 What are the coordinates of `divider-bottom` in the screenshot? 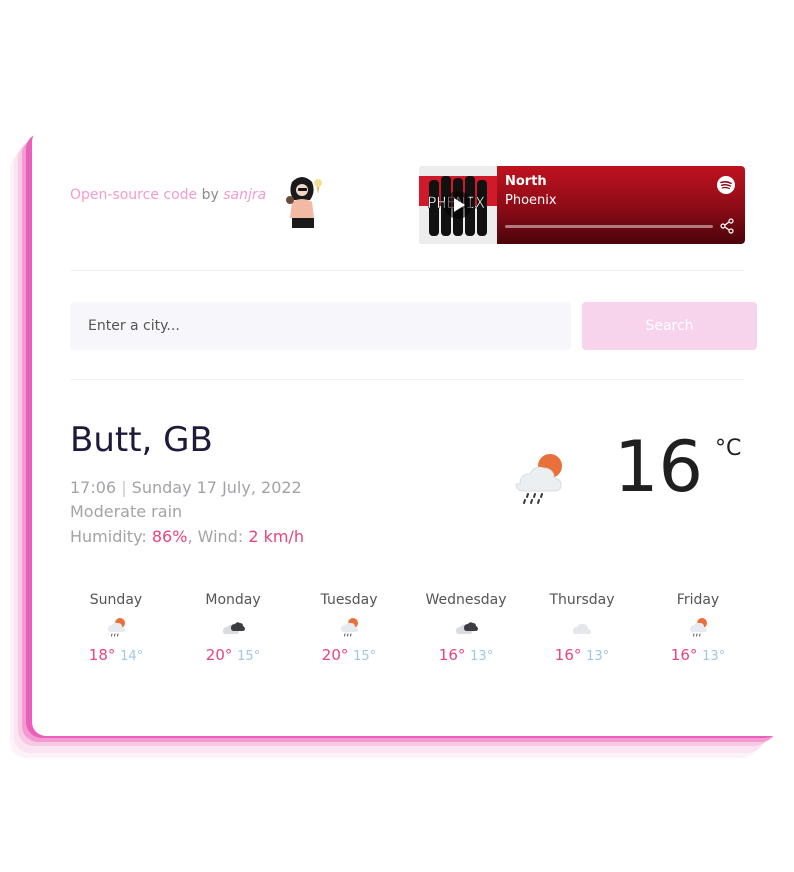 It's located at (407, 379).